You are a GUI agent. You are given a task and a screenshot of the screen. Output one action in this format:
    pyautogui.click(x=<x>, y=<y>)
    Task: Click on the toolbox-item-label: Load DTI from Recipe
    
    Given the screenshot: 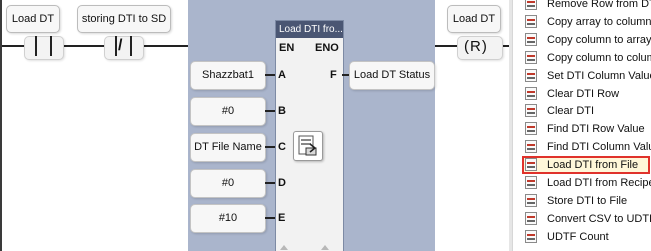 What is the action you would take?
    pyautogui.click(x=599, y=183)
    